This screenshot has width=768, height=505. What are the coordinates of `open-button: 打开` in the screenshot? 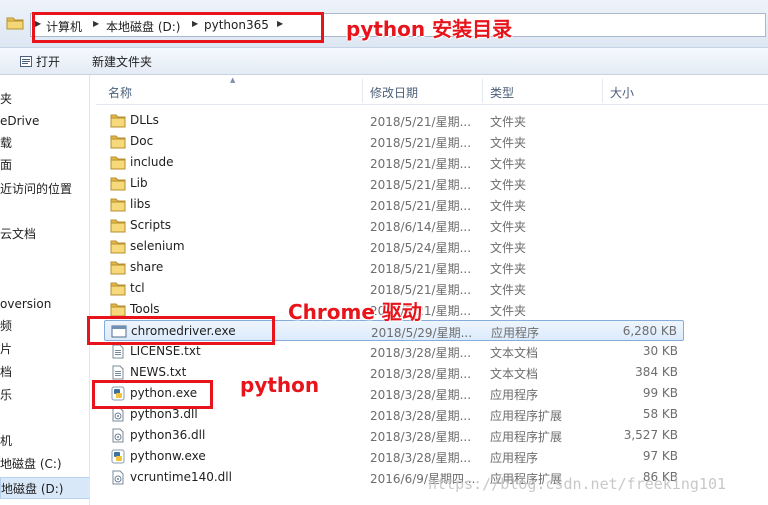 It's located at (40, 61).